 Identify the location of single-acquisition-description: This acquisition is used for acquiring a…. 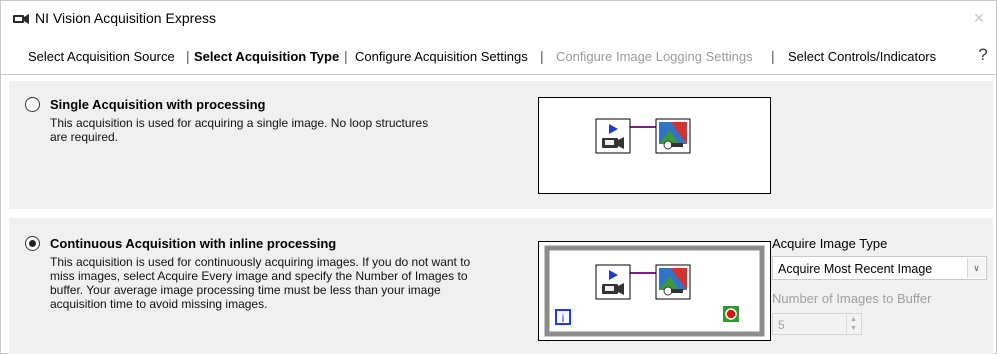
(239, 130).